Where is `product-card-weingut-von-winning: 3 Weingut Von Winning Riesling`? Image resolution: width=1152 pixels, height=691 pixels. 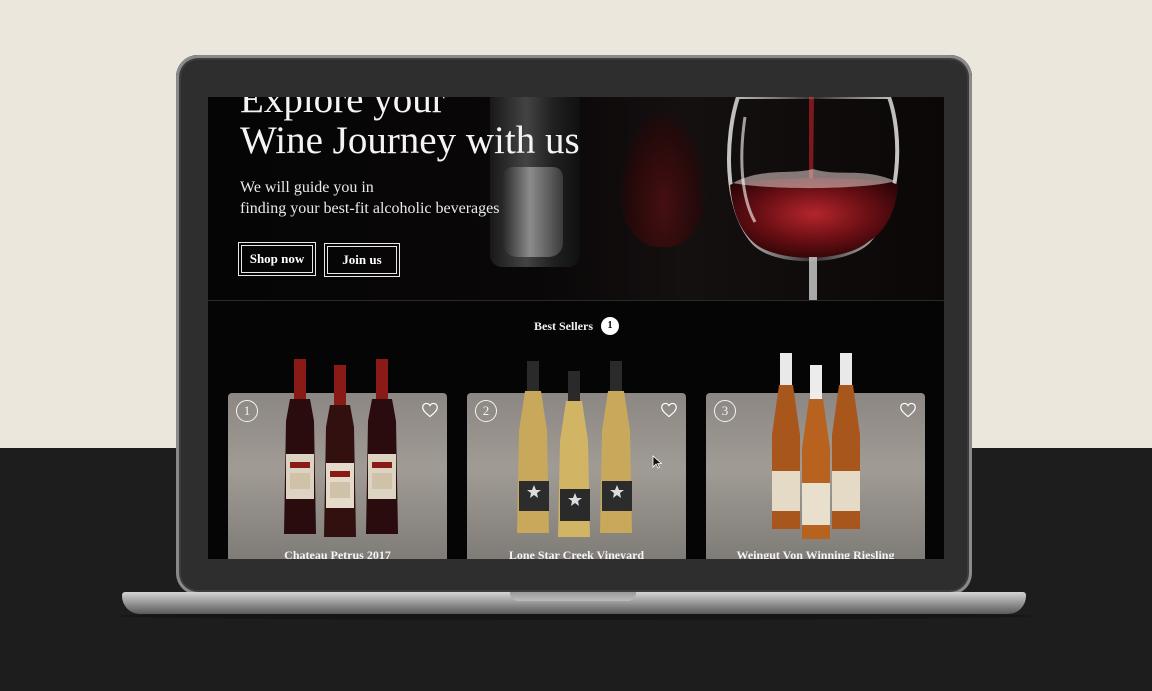 product-card-weingut-von-winning: 3 Weingut Von Winning Riesling is located at coordinates (815, 456).